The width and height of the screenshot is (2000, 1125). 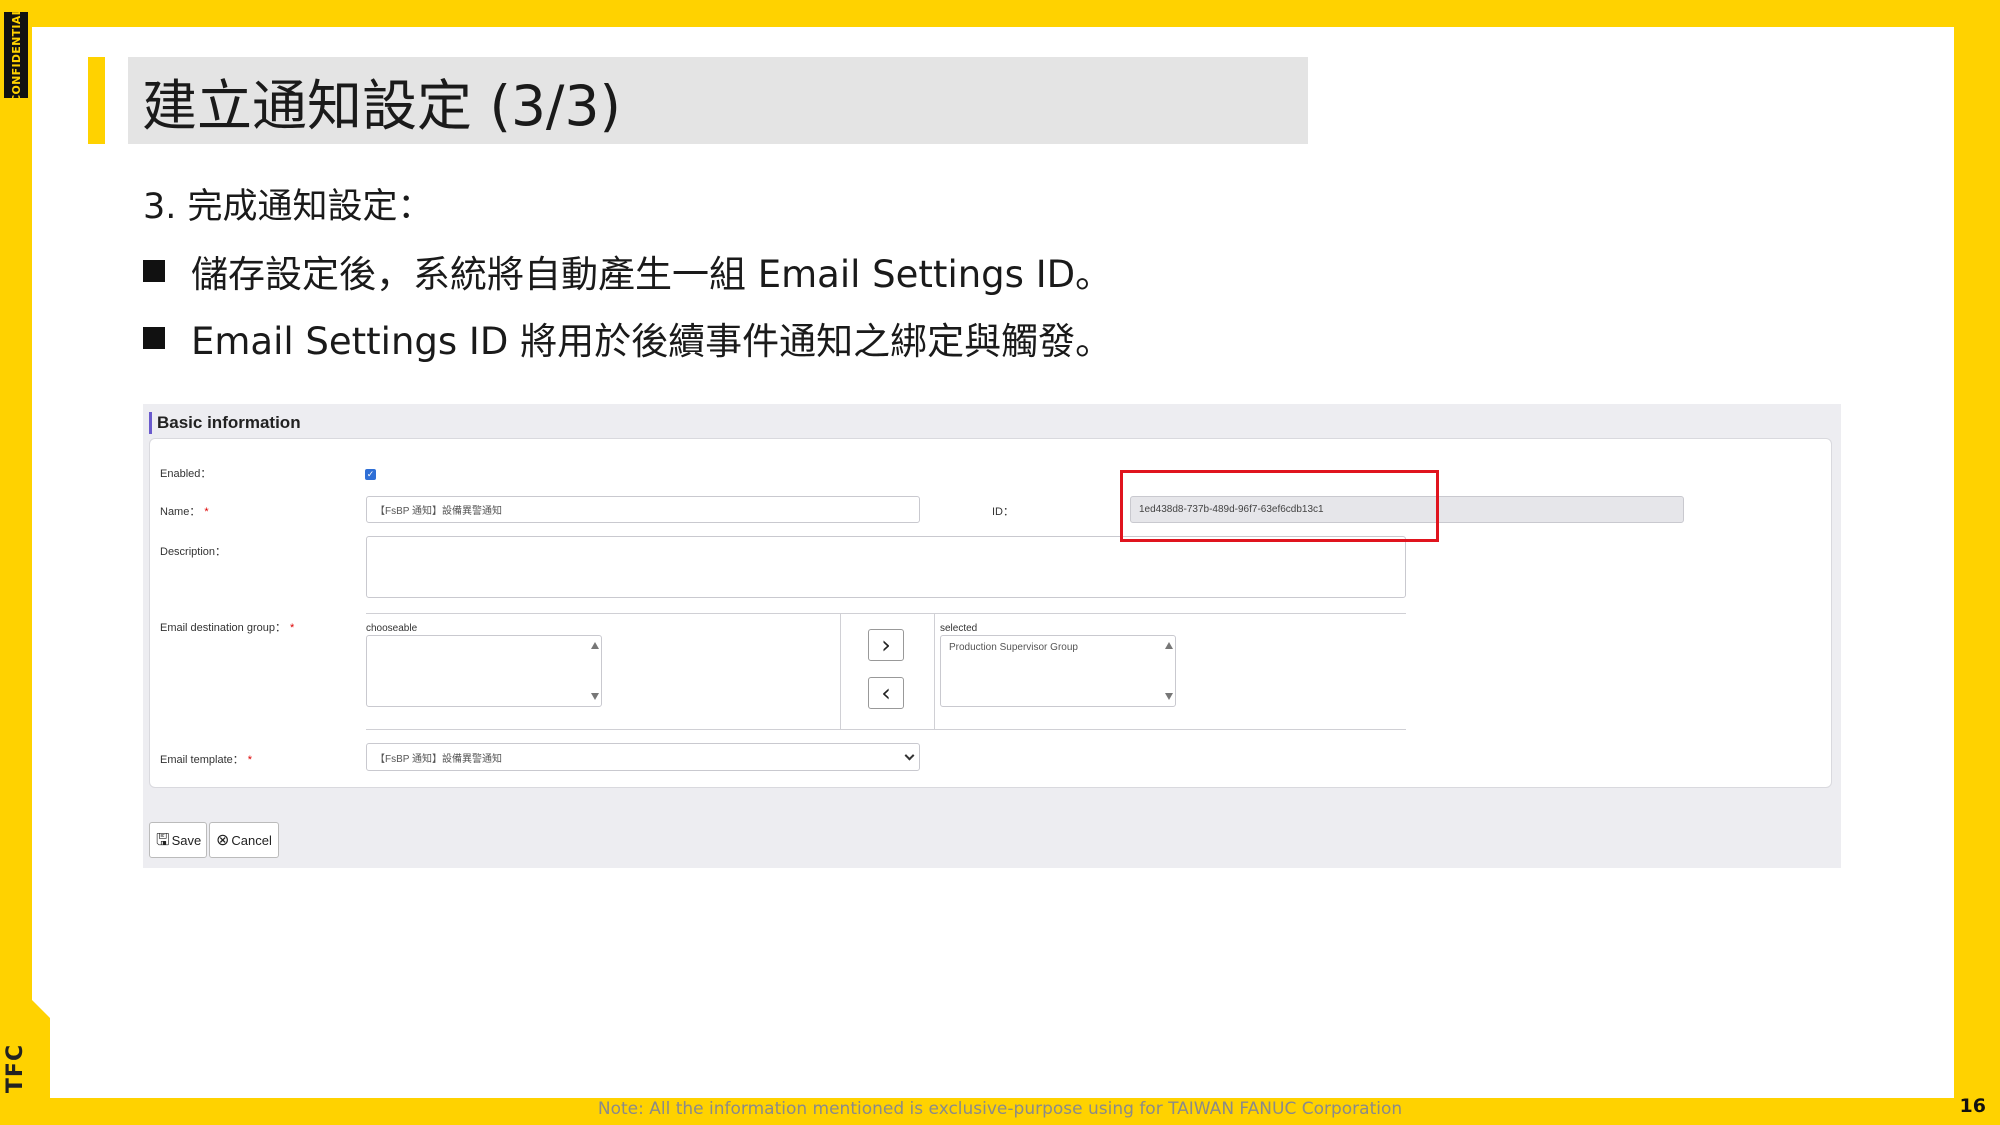 I want to click on move-left-button: ‹, so click(x=886, y=693).